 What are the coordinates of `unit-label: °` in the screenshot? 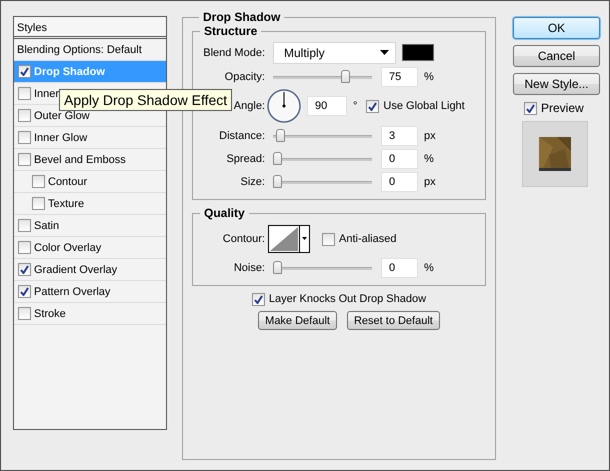 It's located at (355, 106).